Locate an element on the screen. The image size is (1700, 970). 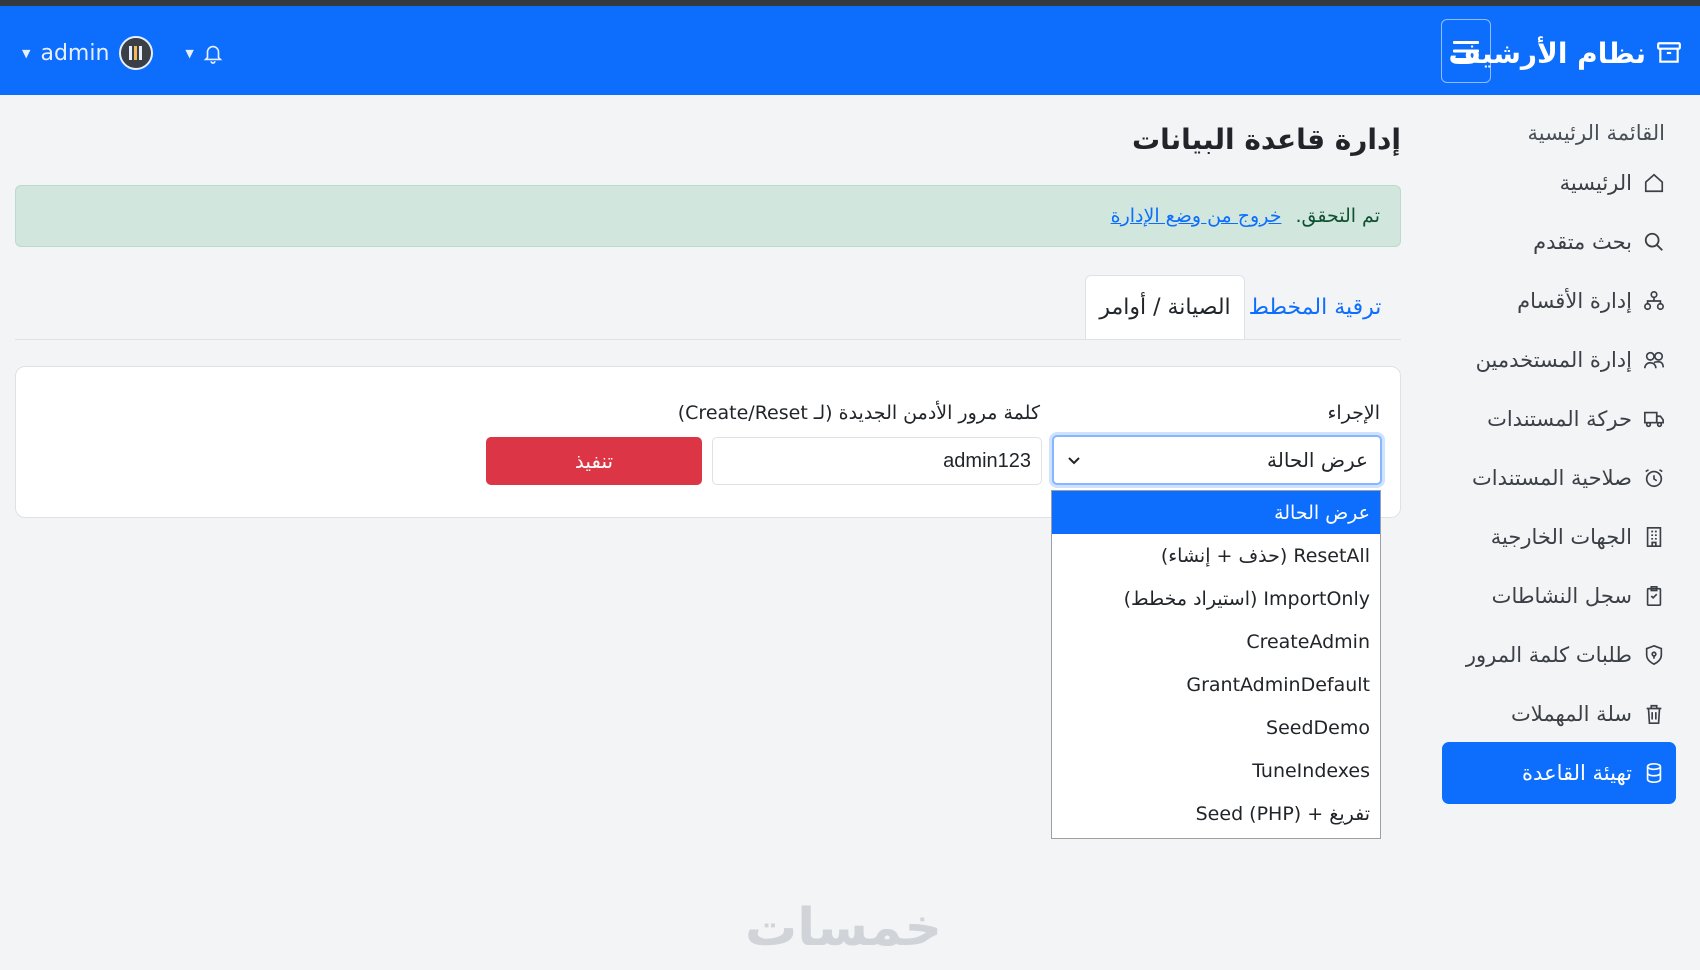
alert-text: تم التحقق. is located at coordinates (1337, 216).